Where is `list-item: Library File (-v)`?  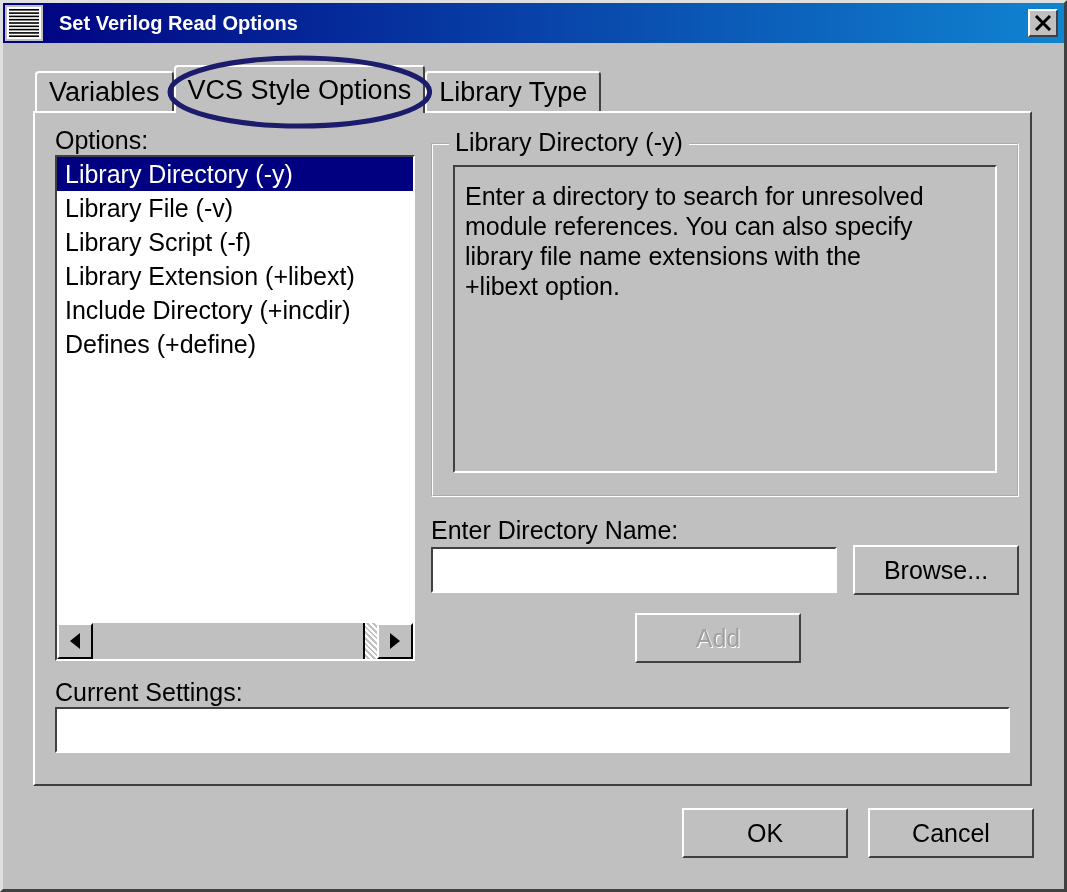 list-item: Library File (-v) is located at coordinates (235, 208).